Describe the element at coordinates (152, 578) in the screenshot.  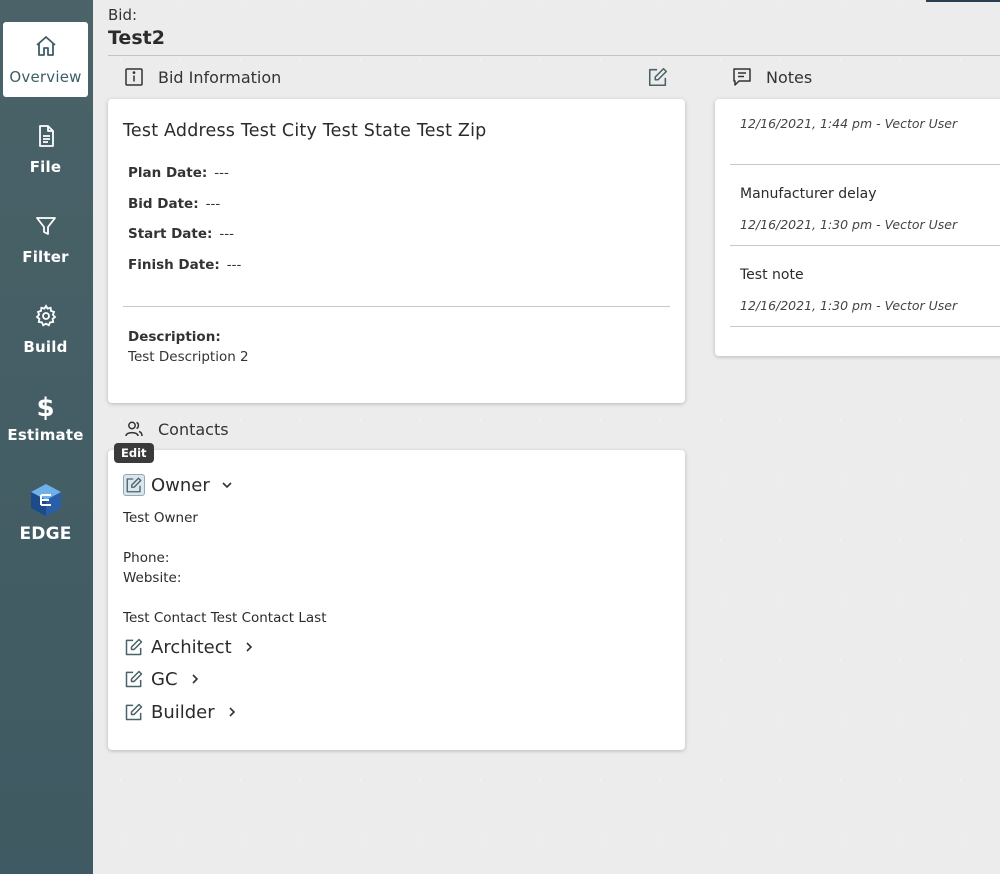
I see `owner-website-label: Website:` at that location.